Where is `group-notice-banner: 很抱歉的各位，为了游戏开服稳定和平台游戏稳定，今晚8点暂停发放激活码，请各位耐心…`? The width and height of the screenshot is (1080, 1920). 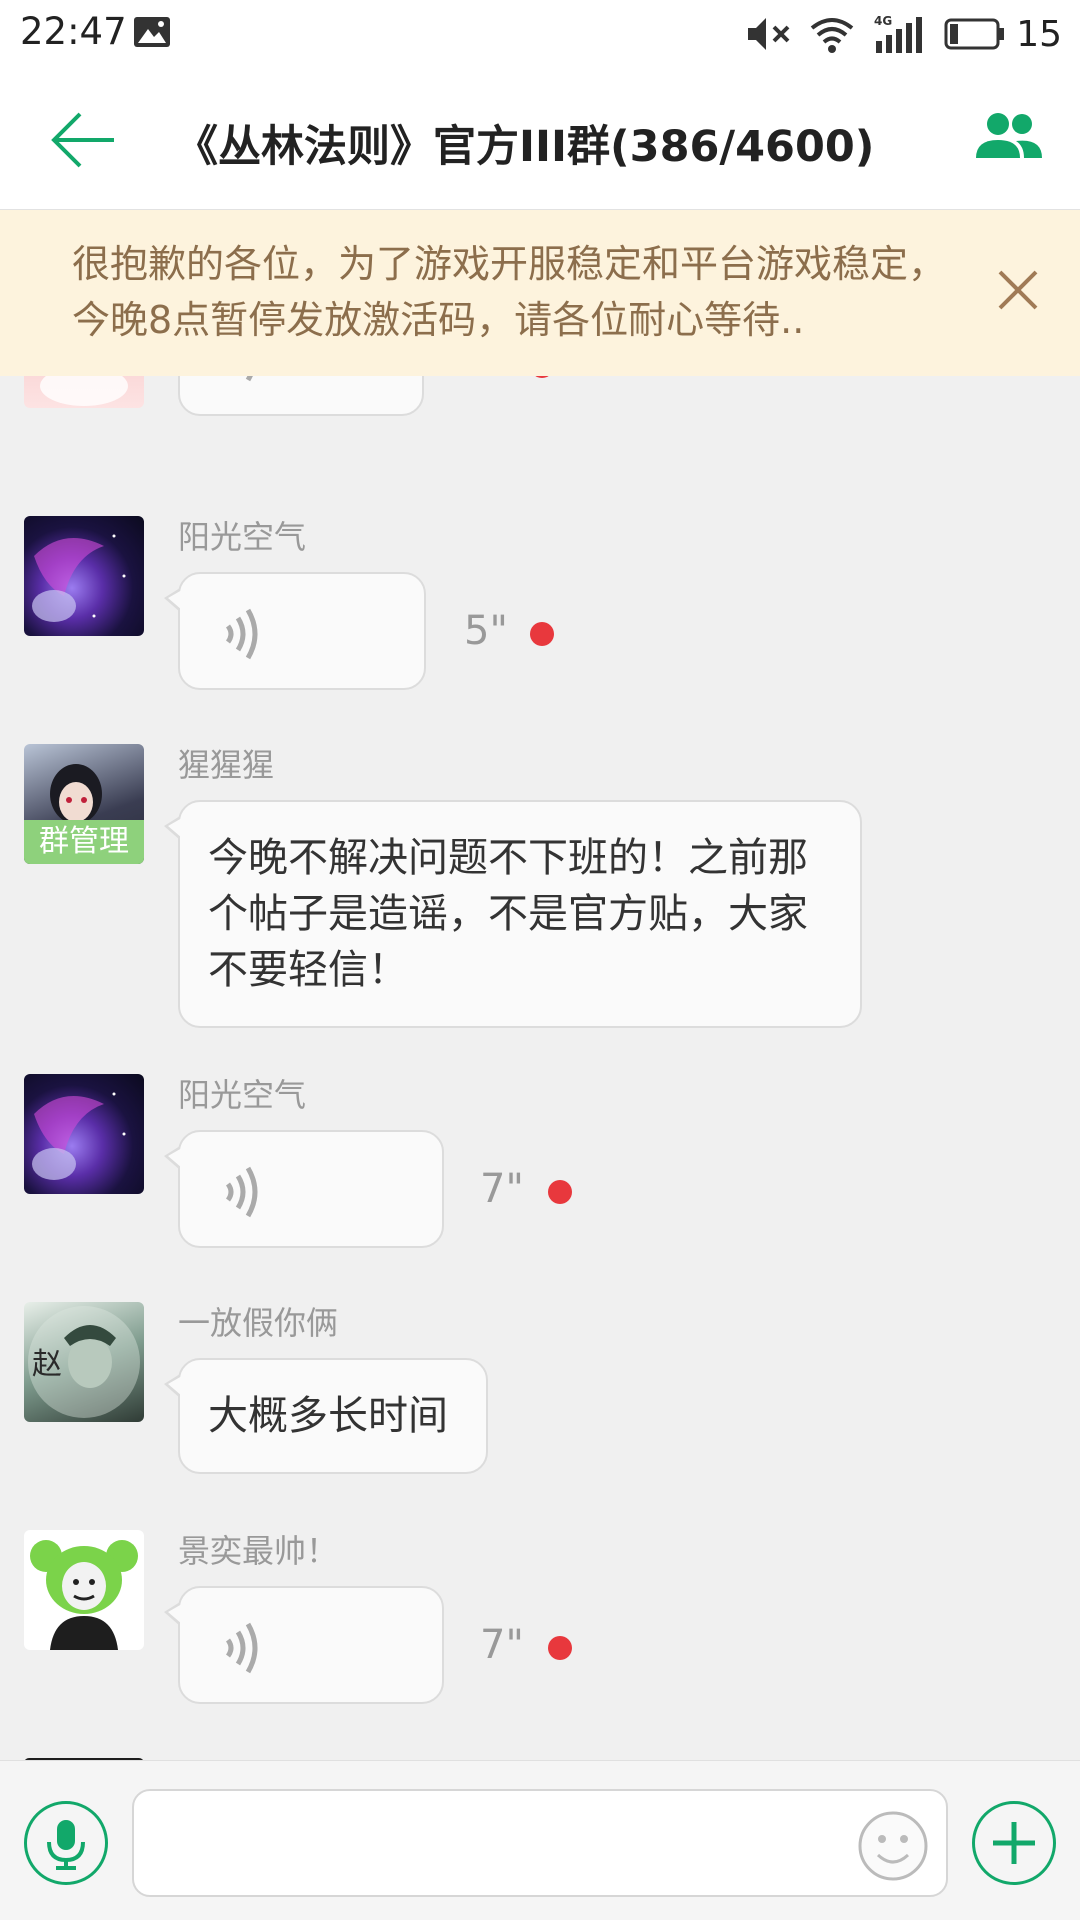
group-notice-banner: 很抱歉的各位，为了游戏开服稳定和平台游戏稳定，今晚8点暂停发放激活码，请各位耐心… is located at coordinates (540, 293).